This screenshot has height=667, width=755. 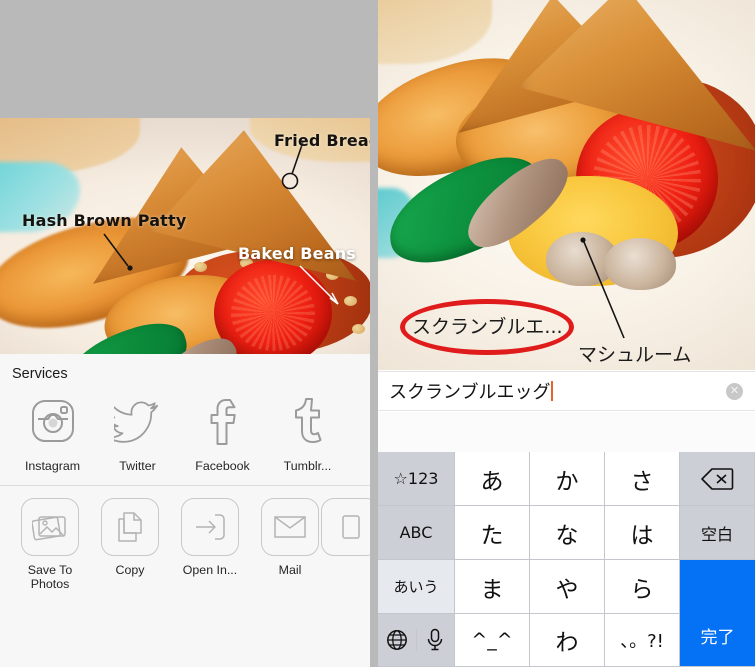 What do you see at coordinates (345, 527) in the screenshot?
I see `more-icon` at bounding box center [345, 527].